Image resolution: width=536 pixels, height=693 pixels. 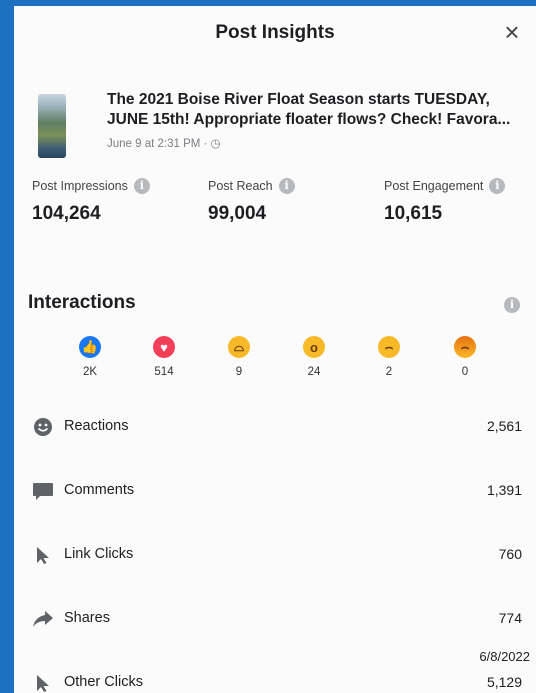 What do you see at coordinates (240, 186) in the screenshot?
I see `metric-label: Post Reach` at bounding box center [240, 186].